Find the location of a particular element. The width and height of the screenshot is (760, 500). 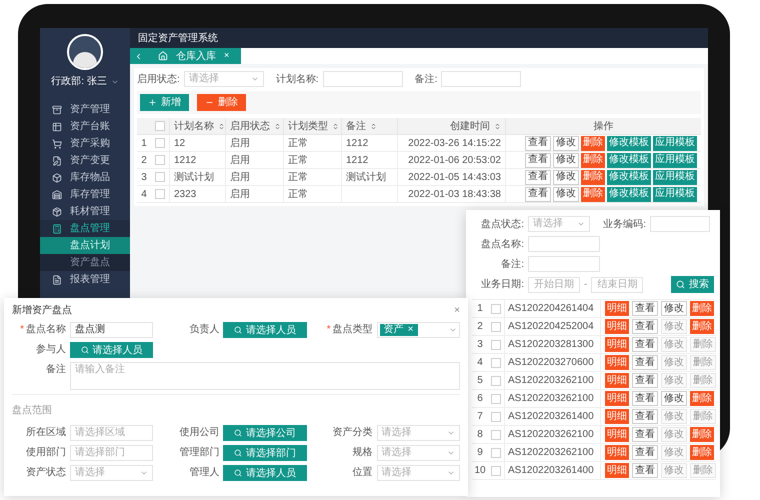

close-button: × is located at coordinates (457, 311).